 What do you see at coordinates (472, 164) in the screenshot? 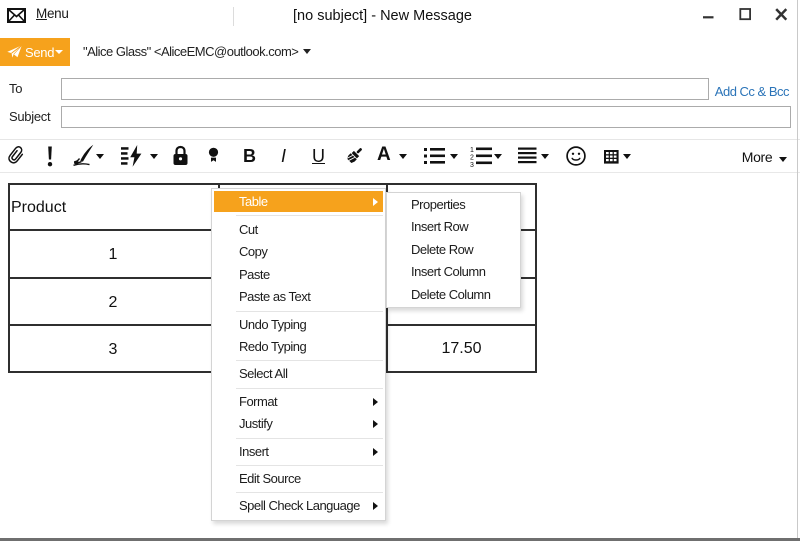
I see `svg-text: 3` at bounding box center [472, 164].